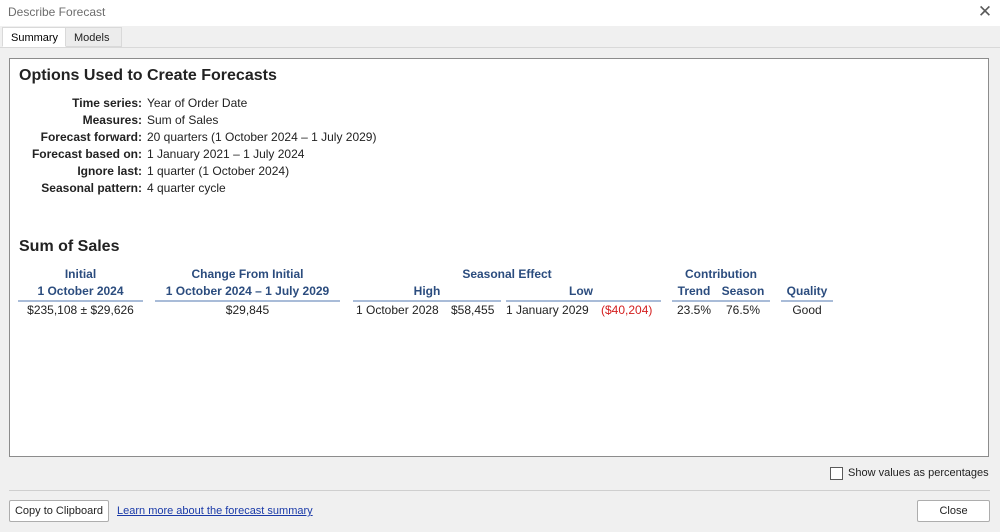 Image resolution: width=1000 pixels, height=532 pixels. Describe the element at coordinates (694, 291) in the screenshot. I see `contribution-trend-header: Trend` at that location.